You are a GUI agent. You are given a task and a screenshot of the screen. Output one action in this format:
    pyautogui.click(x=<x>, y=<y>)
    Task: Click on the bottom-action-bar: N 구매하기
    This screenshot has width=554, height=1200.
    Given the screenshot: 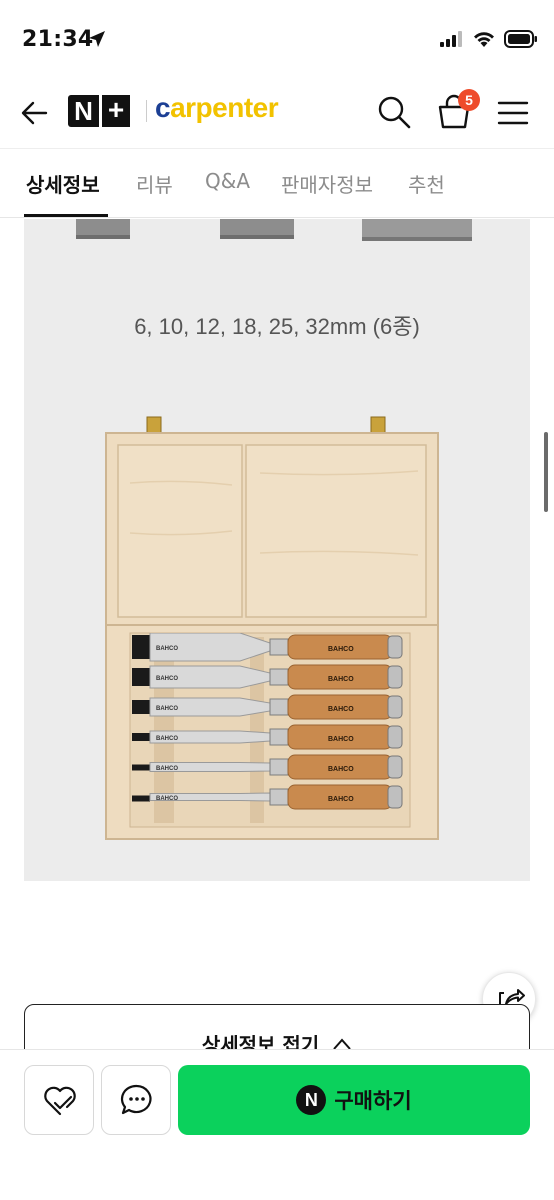 What is the action you would take?
    pyautogui.click(x=277, y=1124)
    